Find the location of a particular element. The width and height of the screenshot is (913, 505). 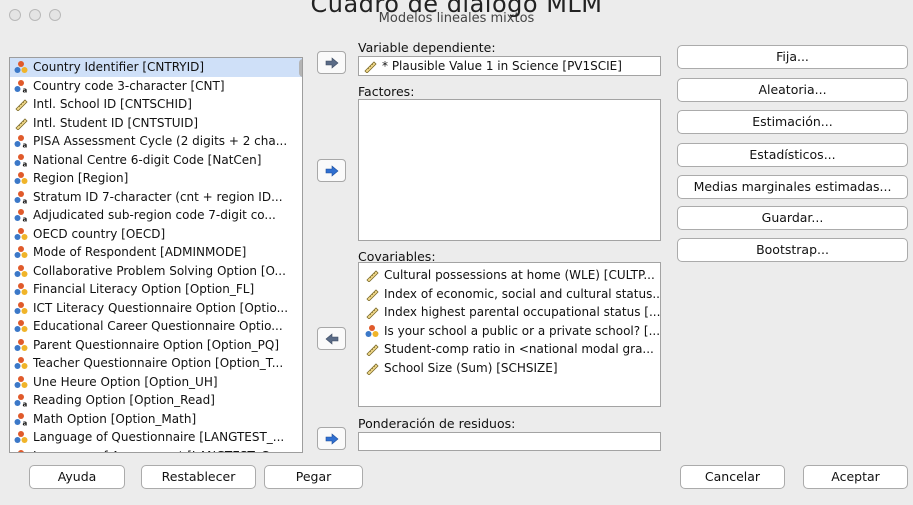

help-button: Ayuda is located at coordinates (77, 477).